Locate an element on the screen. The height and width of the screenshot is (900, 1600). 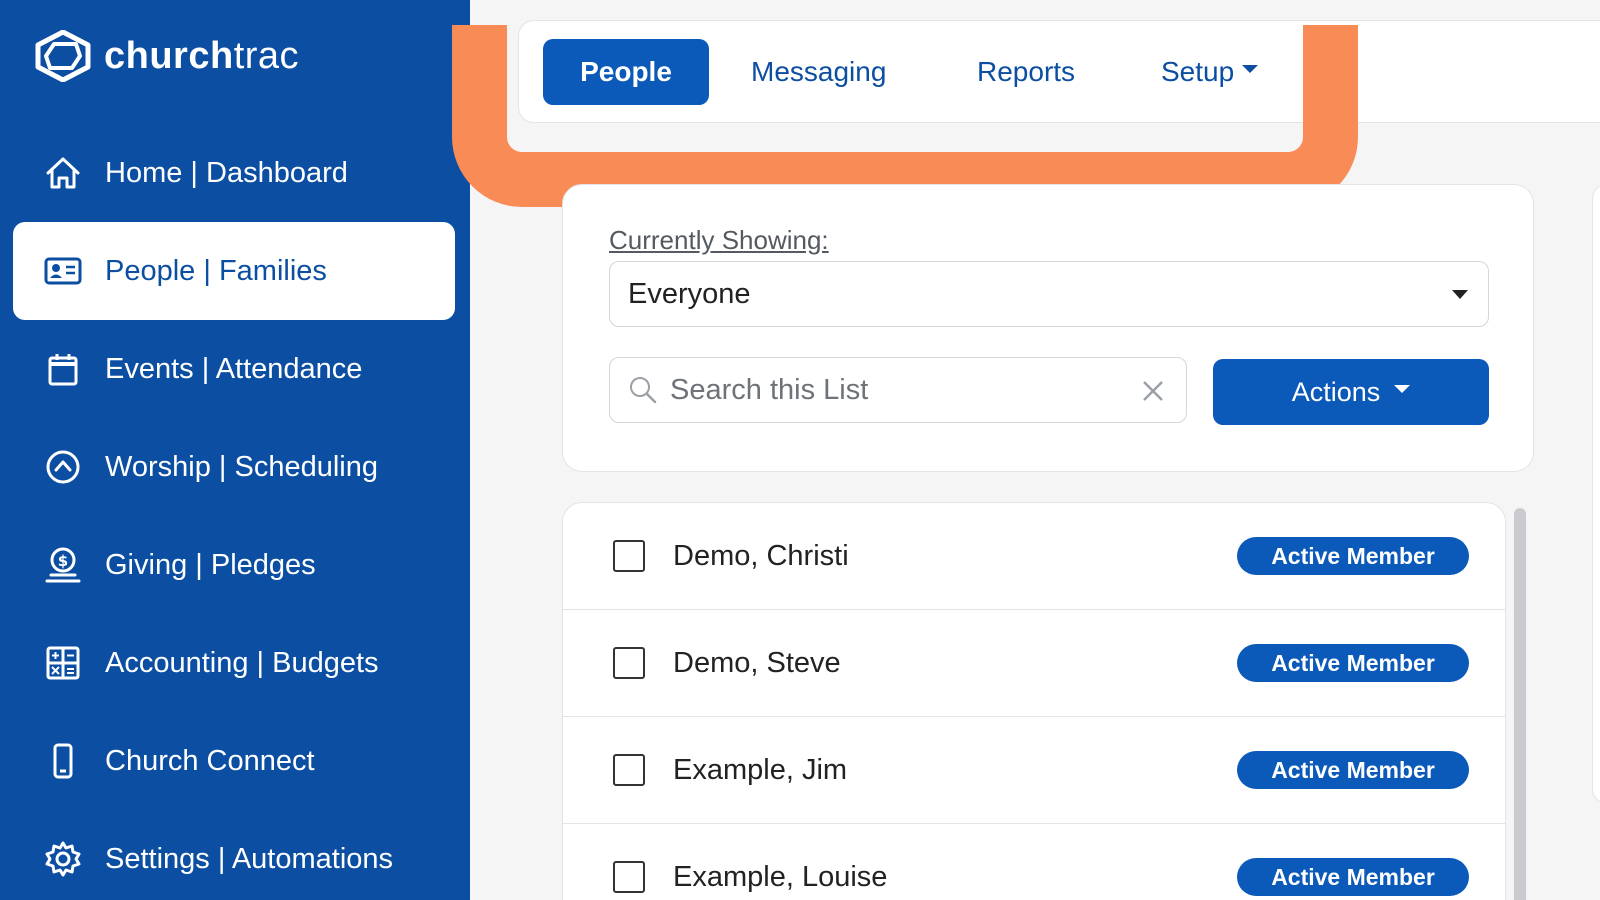
table-row: Demo, Christi Active Member is located at coordinates (1034, 556).